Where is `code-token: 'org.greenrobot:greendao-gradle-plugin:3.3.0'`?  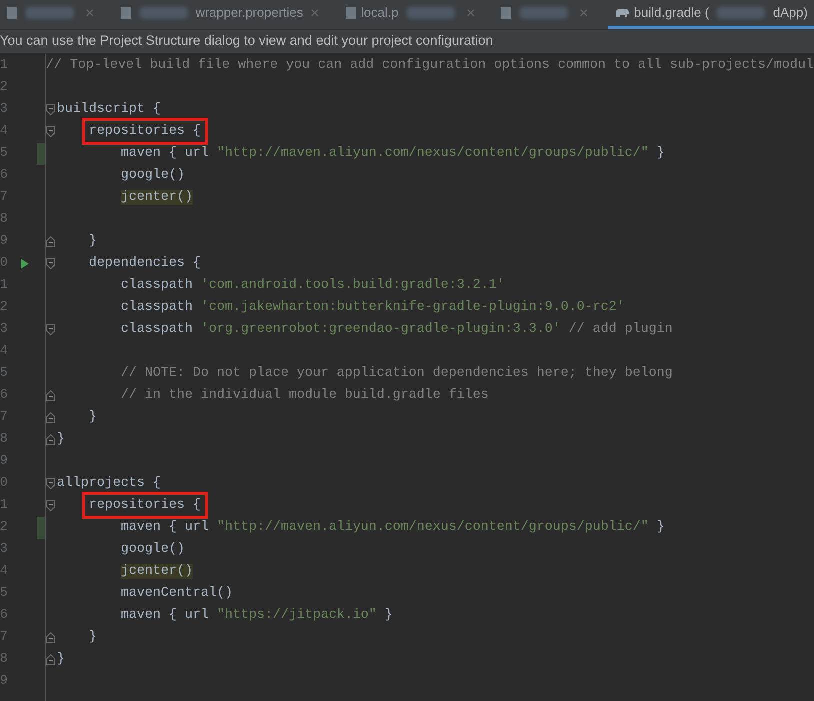 code-token: 'org.greenrobot:greendao-gradle-plugin:3.3.0' is located at coordinates (380, 329).